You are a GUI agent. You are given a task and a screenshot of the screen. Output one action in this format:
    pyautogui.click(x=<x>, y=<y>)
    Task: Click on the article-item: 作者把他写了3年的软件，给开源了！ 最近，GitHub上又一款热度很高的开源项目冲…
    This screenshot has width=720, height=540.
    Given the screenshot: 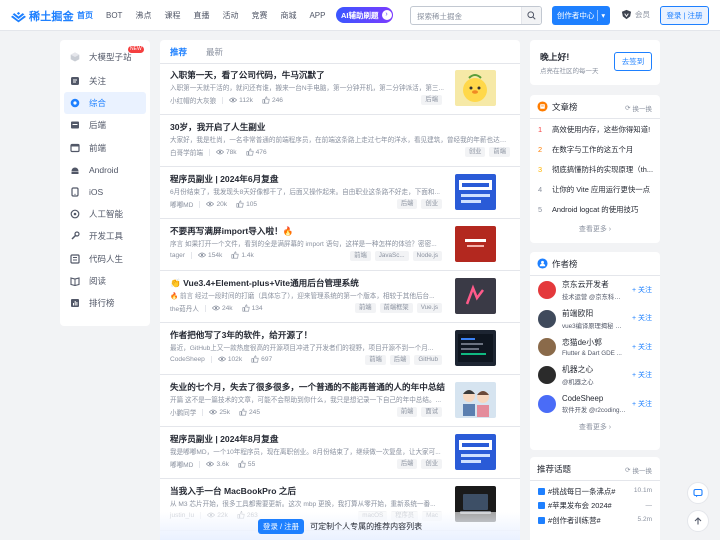 What is the action you would take?
    pyautogui.click(x=340, y=349)
    